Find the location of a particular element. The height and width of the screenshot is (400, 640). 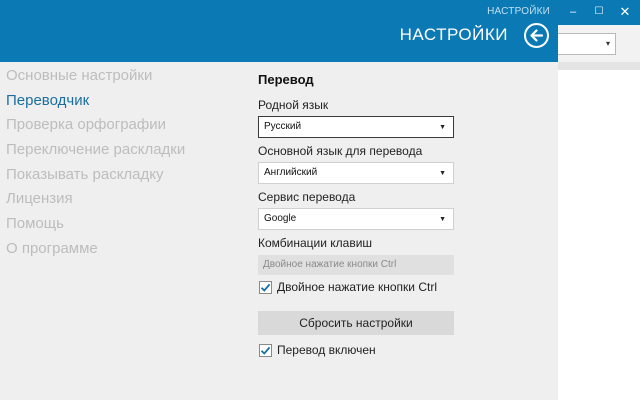

nav-item-translator: Переводчик is located at coordinates (95, 103).